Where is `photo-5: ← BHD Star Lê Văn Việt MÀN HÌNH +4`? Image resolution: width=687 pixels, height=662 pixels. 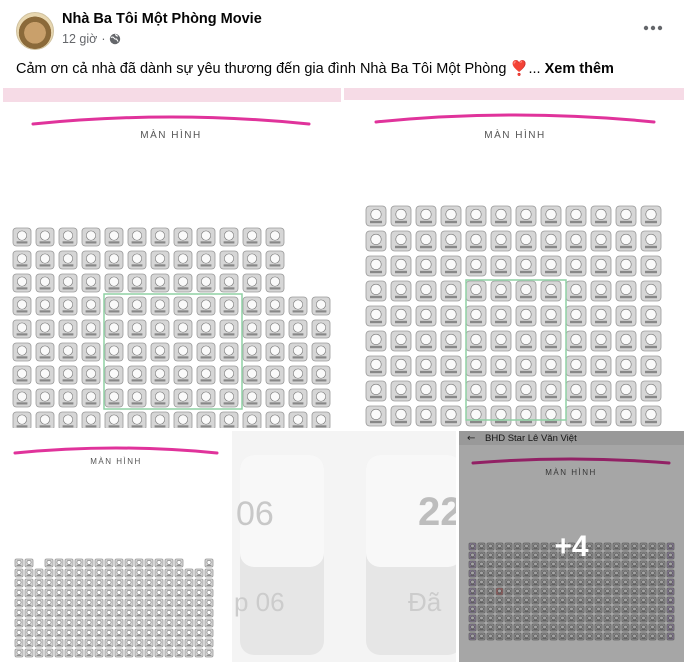
photo-5: ← BHD Star Lê Văn Việt MÀN HÌNH +4 is located at coordinates (571, 546).